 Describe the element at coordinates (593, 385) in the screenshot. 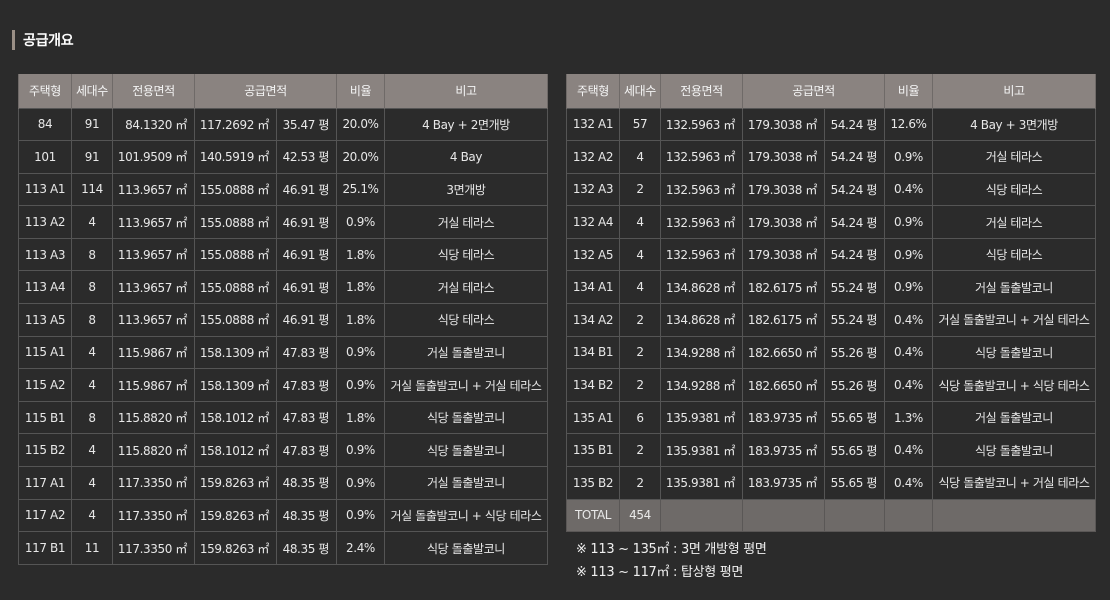

I see `cell-type: 134 B2` at that location.